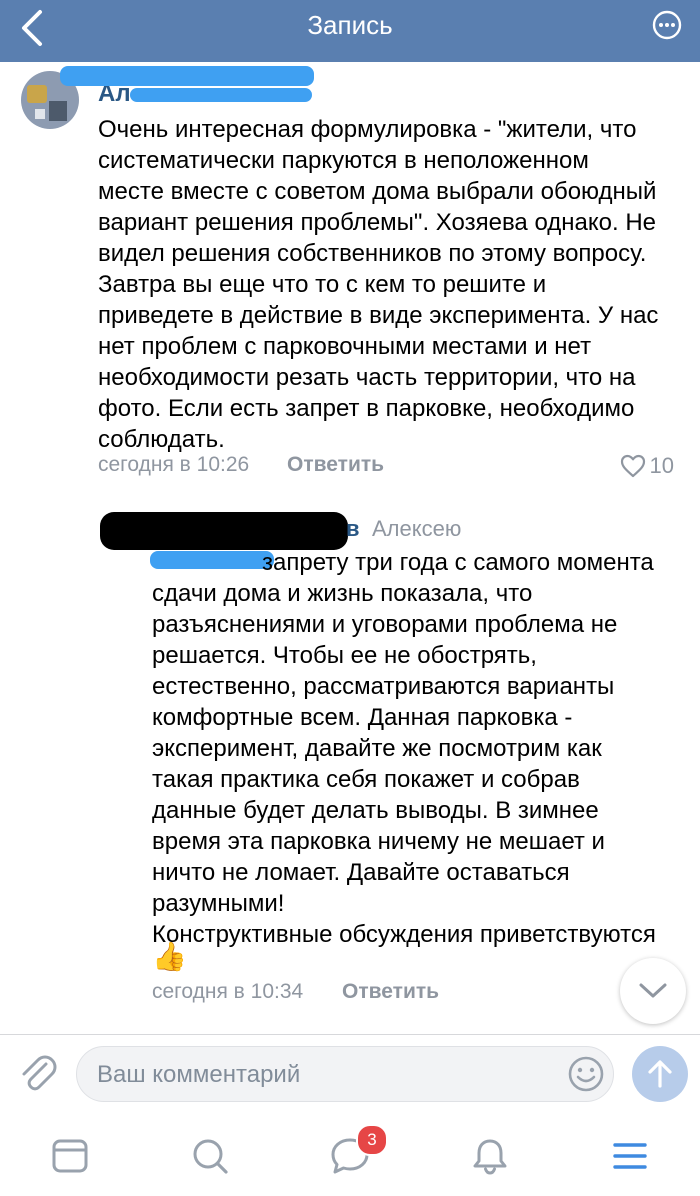 The height and width of the screenshot is (1196, 700). Describe the element at coordinates (174, 464) in the screenshot. I see `comment-timestamp: сегодня в 10:26` at that location.